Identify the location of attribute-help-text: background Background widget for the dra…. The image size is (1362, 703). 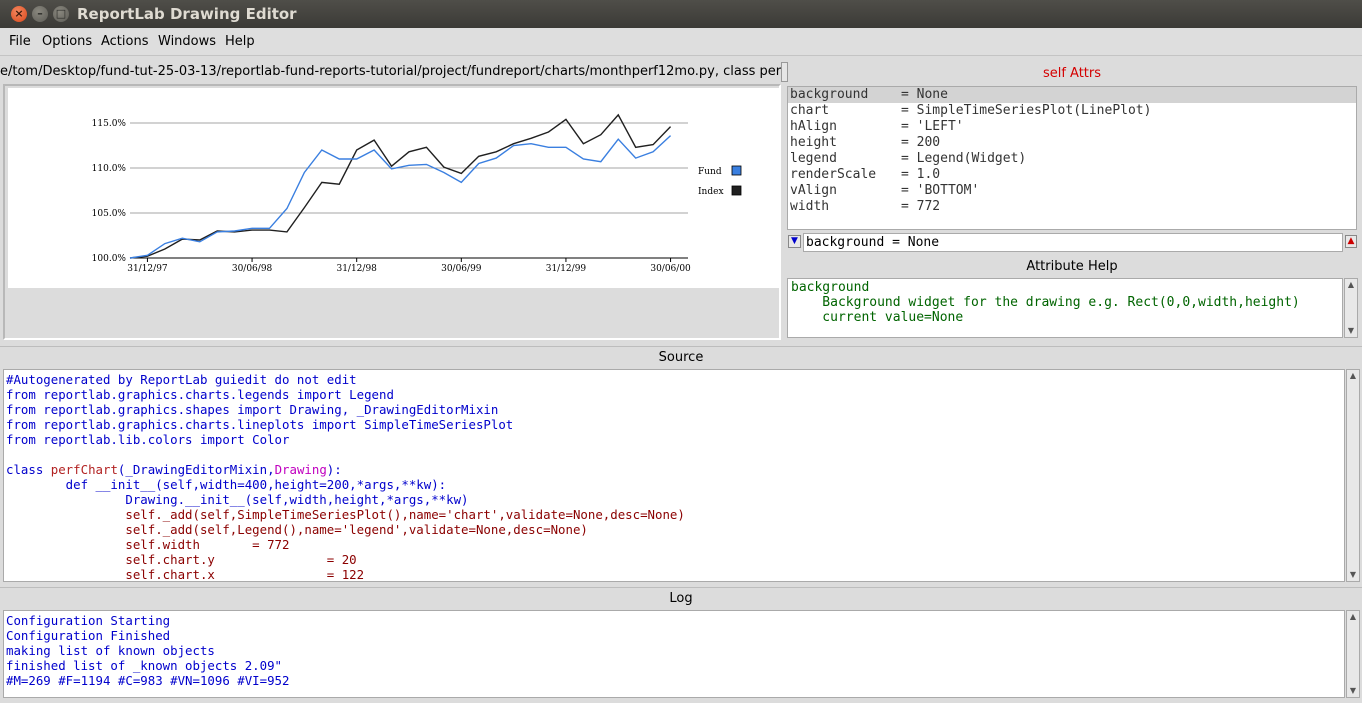
(1065, 308).